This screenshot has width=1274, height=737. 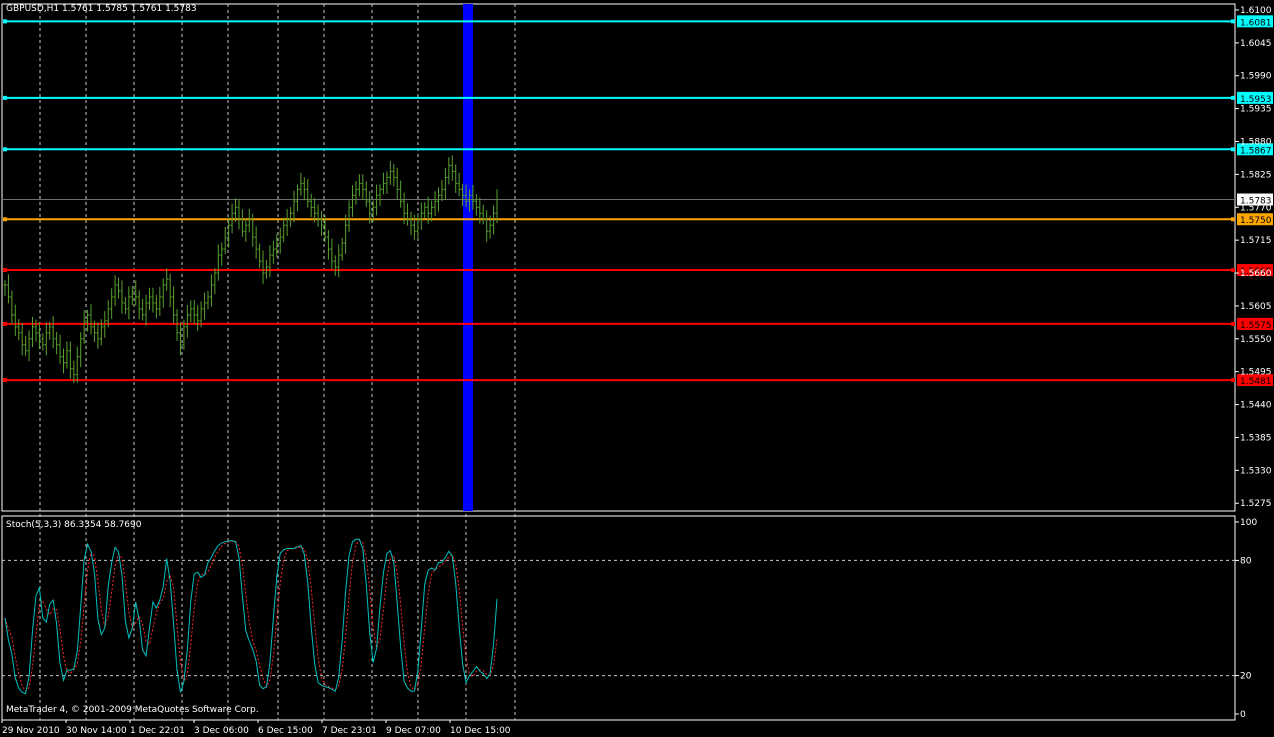 I want to click on stochastic-axis-label: 0, so click(x=1243, y=715).